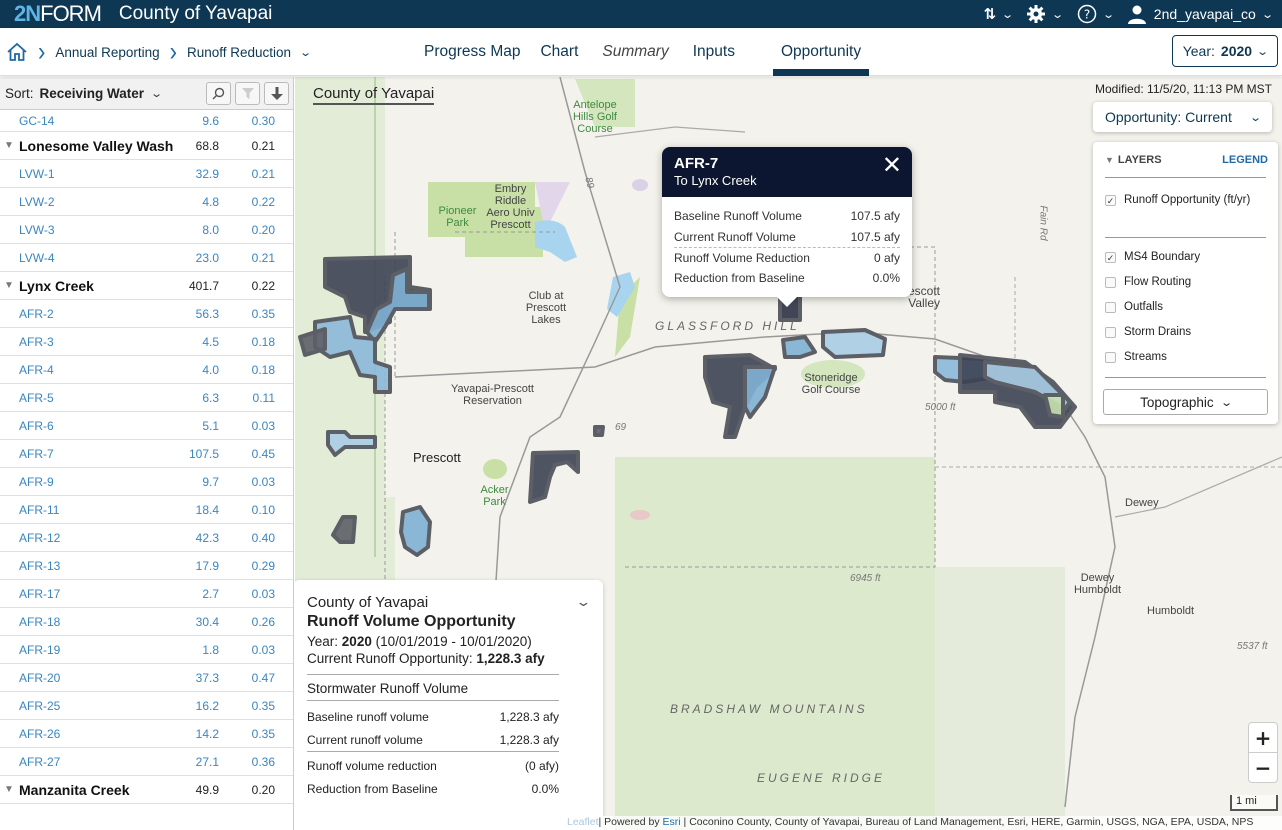  I want to click on user-menu-button: 2nd_yavapai_co ⌄, so click(1200, 14).